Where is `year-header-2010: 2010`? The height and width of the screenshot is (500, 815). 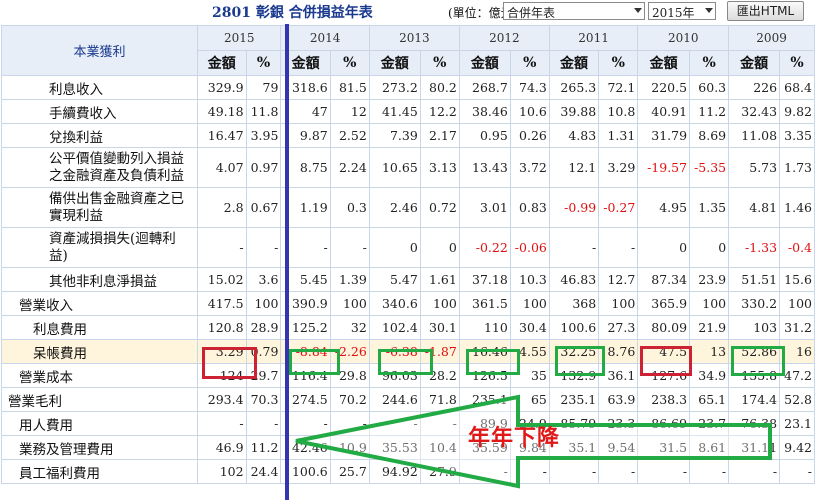 year-header-2010: 2010 is located at coordinates (683, 38).